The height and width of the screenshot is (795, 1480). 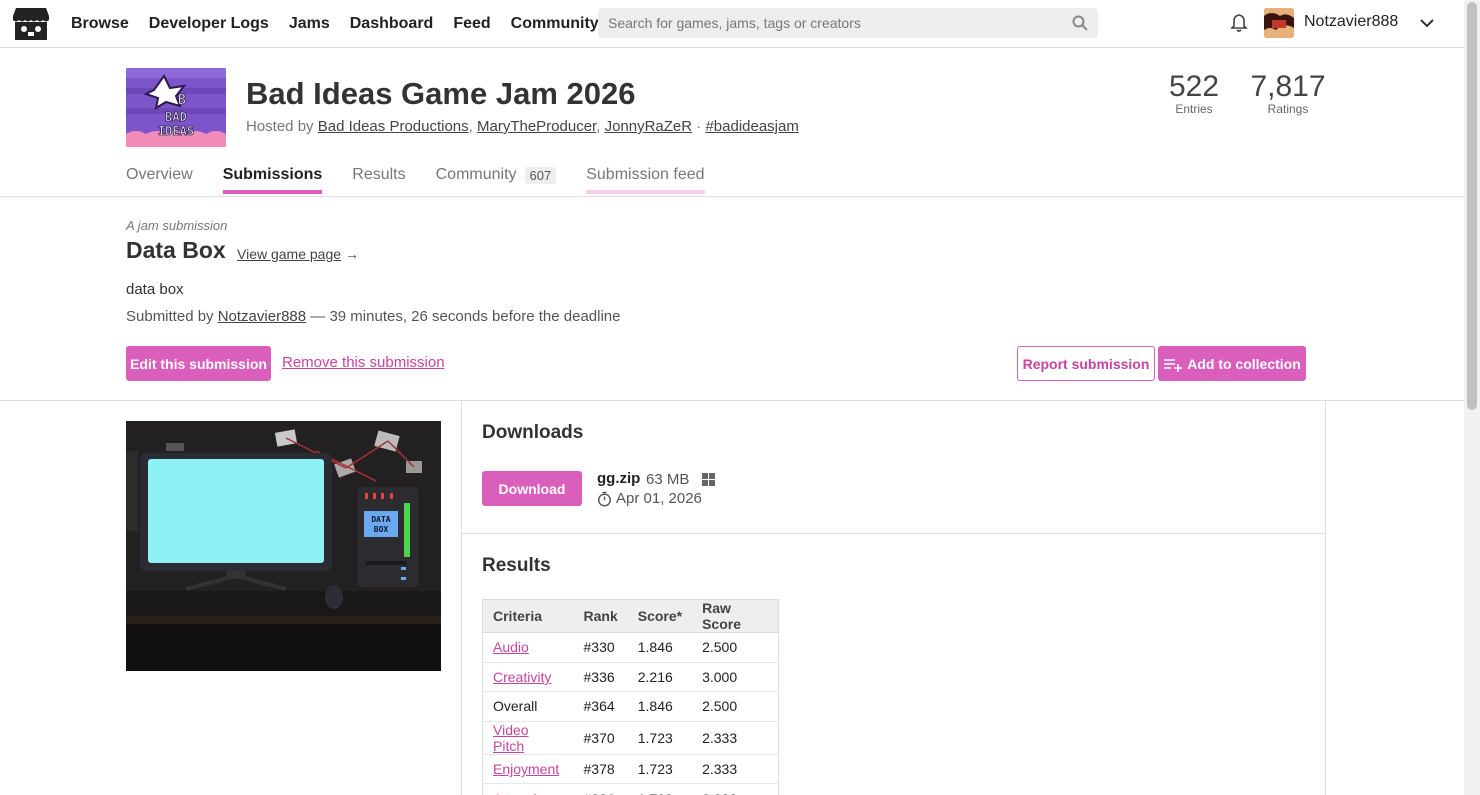 What do you see at coordinates (31, 24) in the screenshot?
I see `itch-logo-icon` at bounding box center [31, 24].